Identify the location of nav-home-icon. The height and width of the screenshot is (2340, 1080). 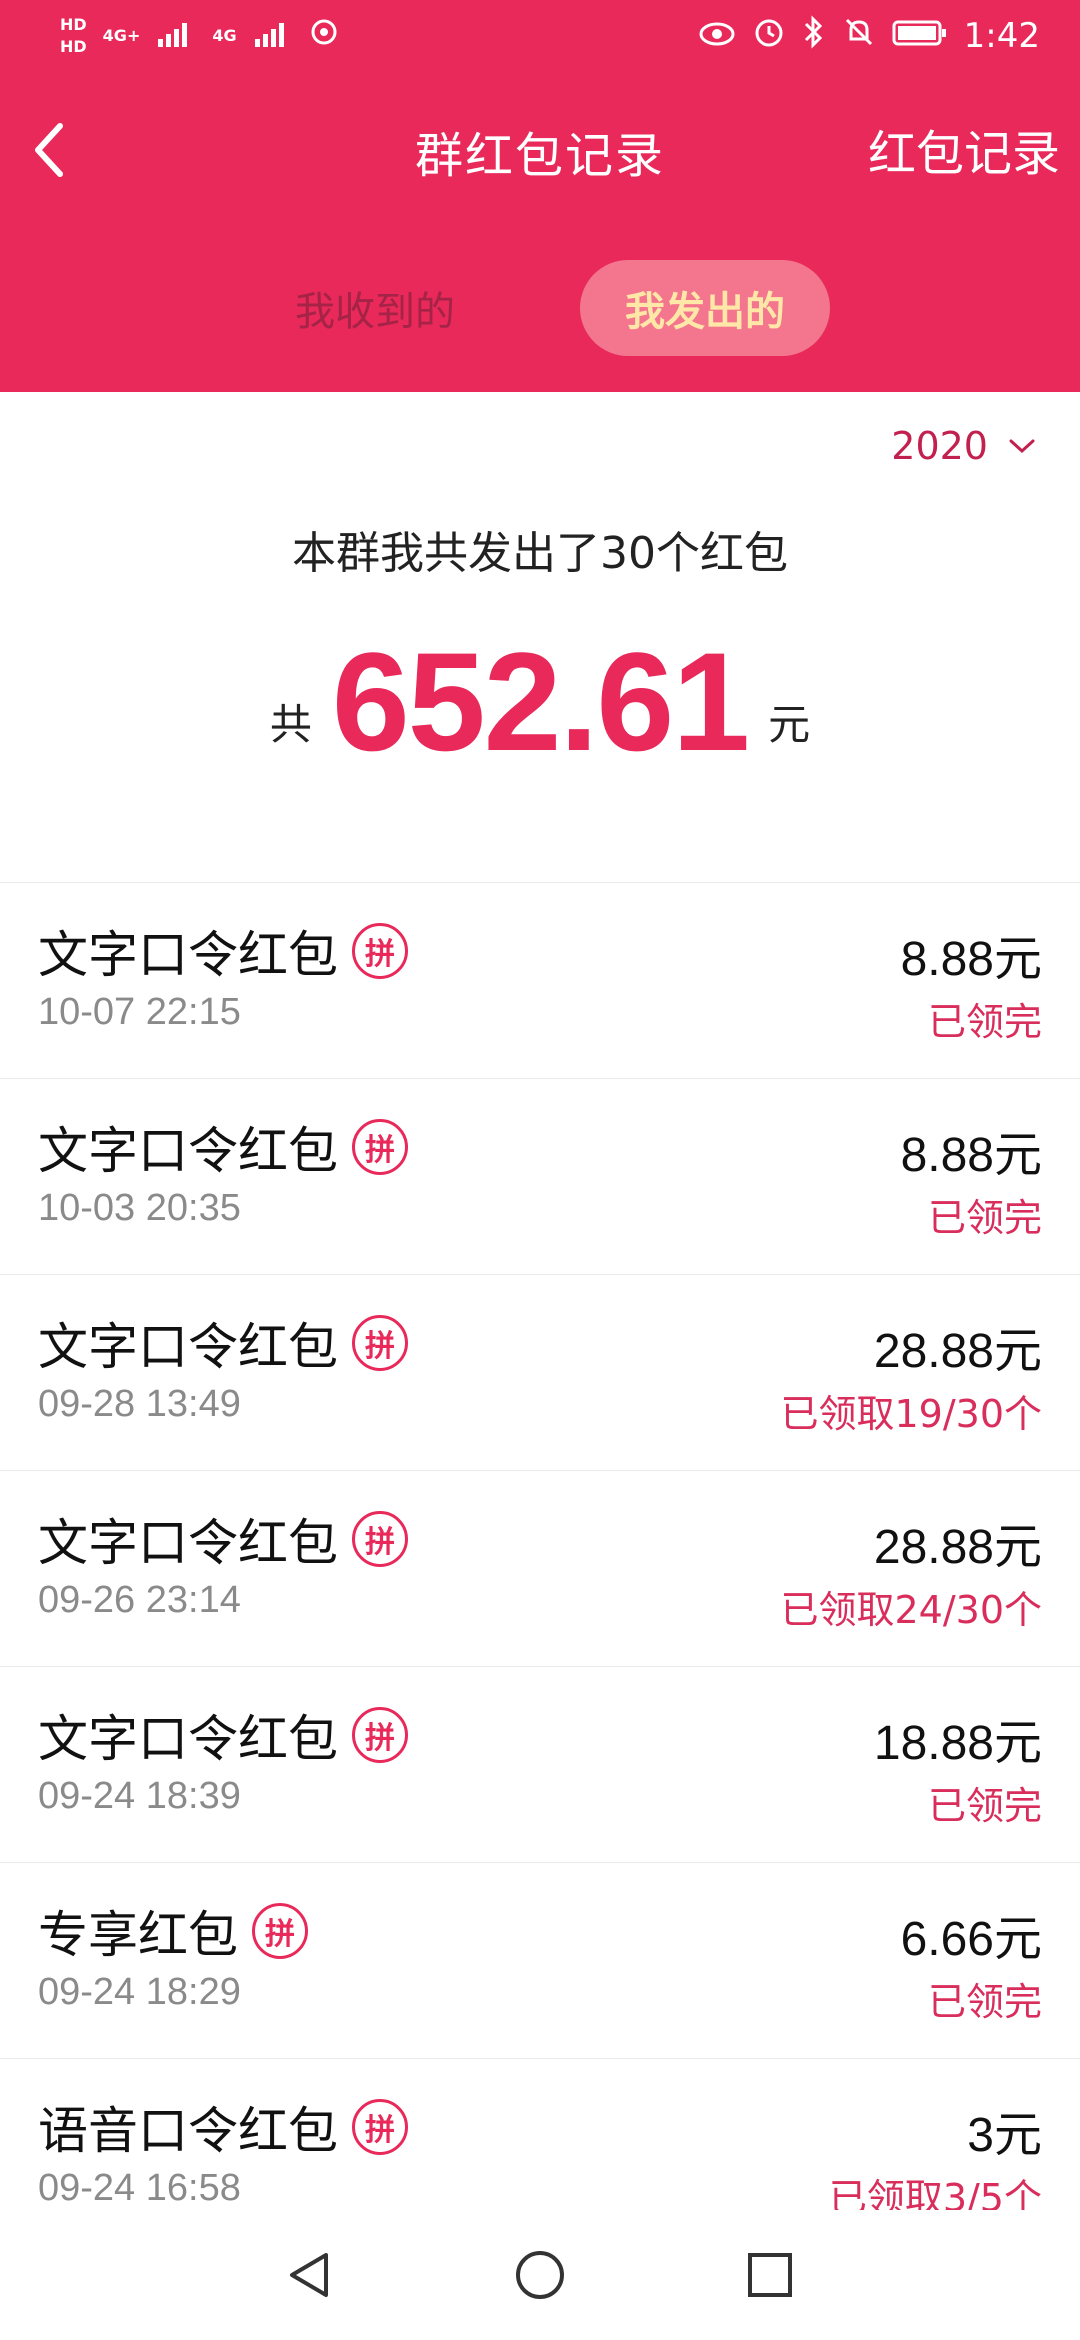
(540, 2275).